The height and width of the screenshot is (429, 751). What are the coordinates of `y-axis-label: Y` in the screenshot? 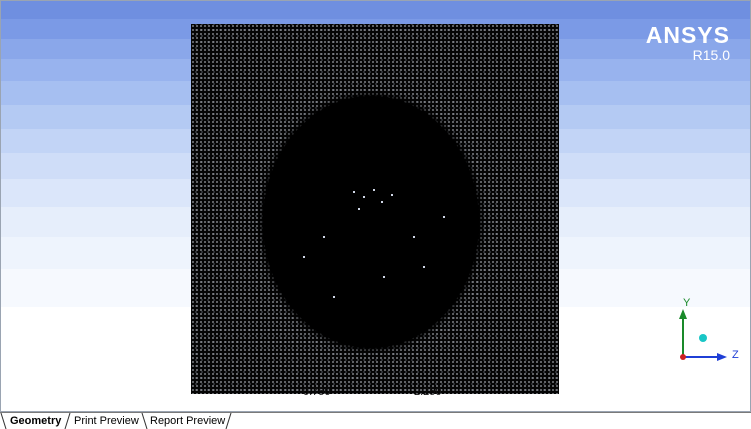 It's located at (687, 303).